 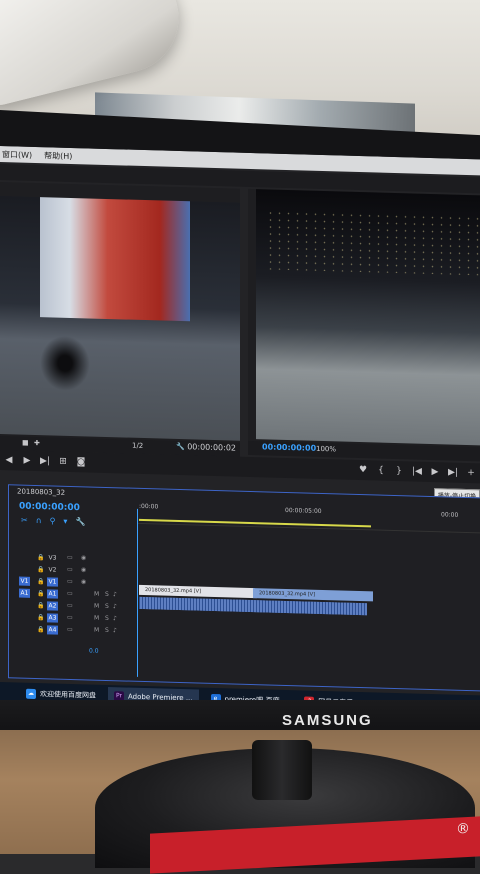 What do you see at coordinates (137, 592) in the screenshot?
I see `playhead` at bounding box center [137, 592].